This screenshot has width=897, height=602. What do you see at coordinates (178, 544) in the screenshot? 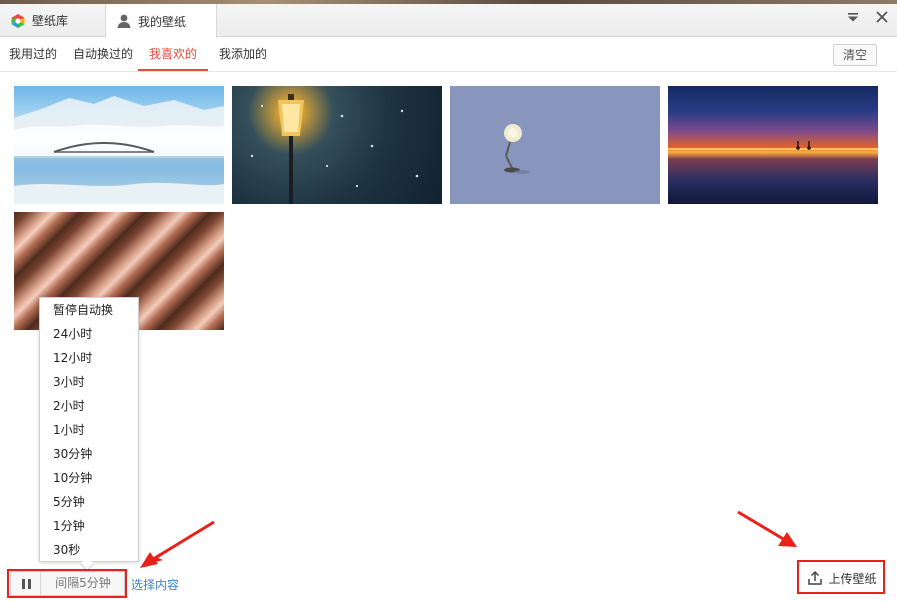
I see `annotation-arrow-left` at bounding box center [178, 544].